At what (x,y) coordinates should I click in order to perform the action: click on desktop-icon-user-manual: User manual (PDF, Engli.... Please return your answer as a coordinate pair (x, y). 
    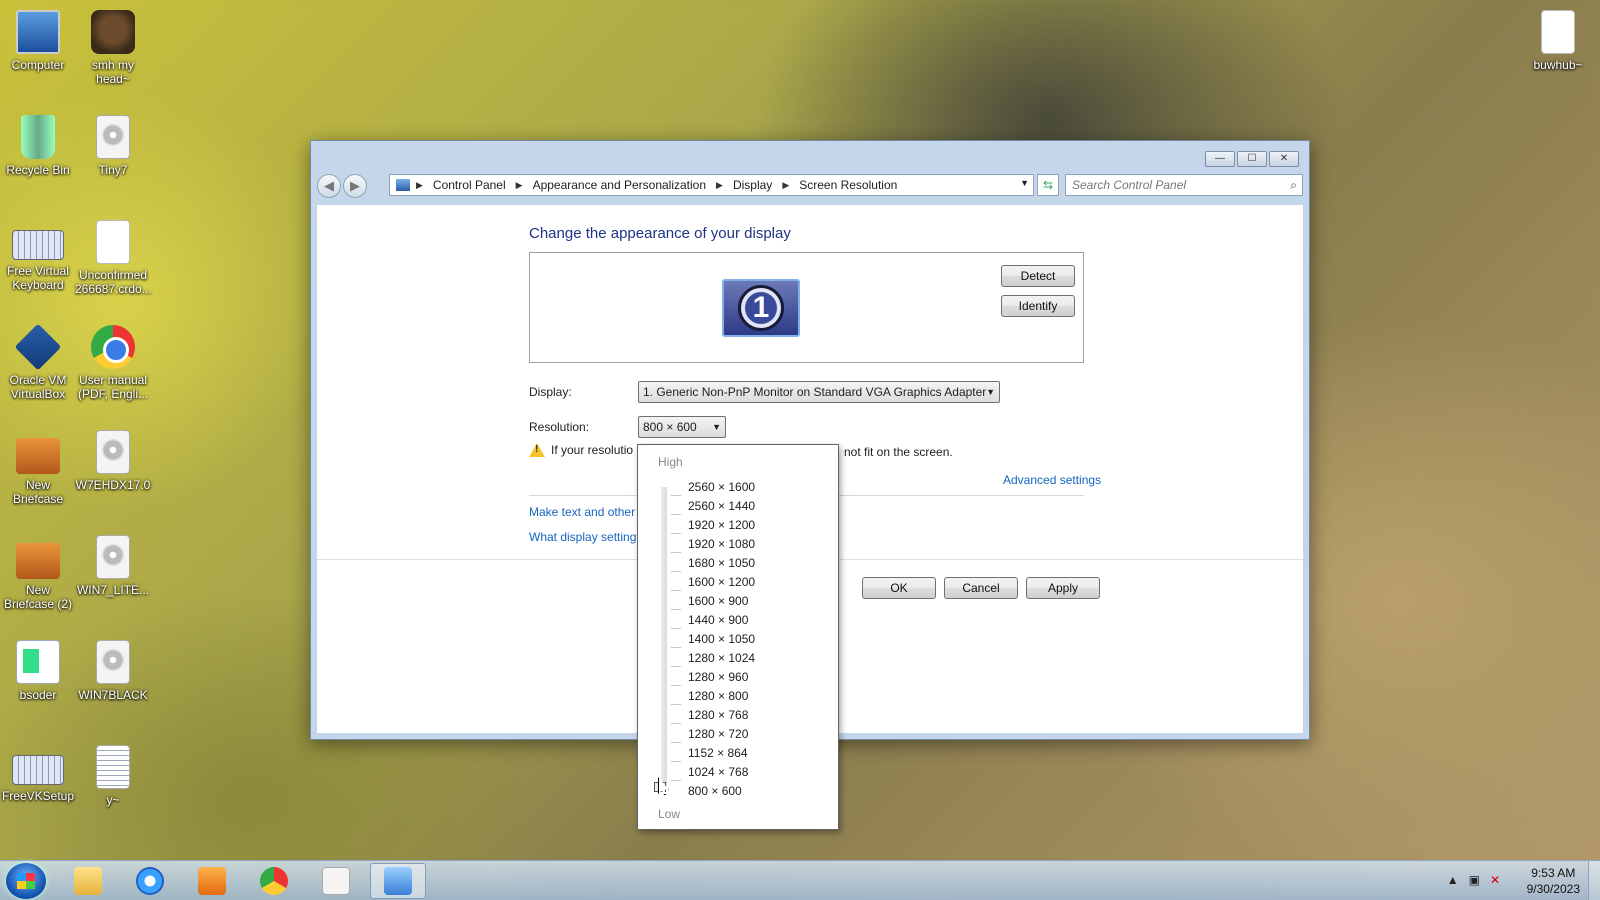
    Looking at the image, I should click on (113, 363).